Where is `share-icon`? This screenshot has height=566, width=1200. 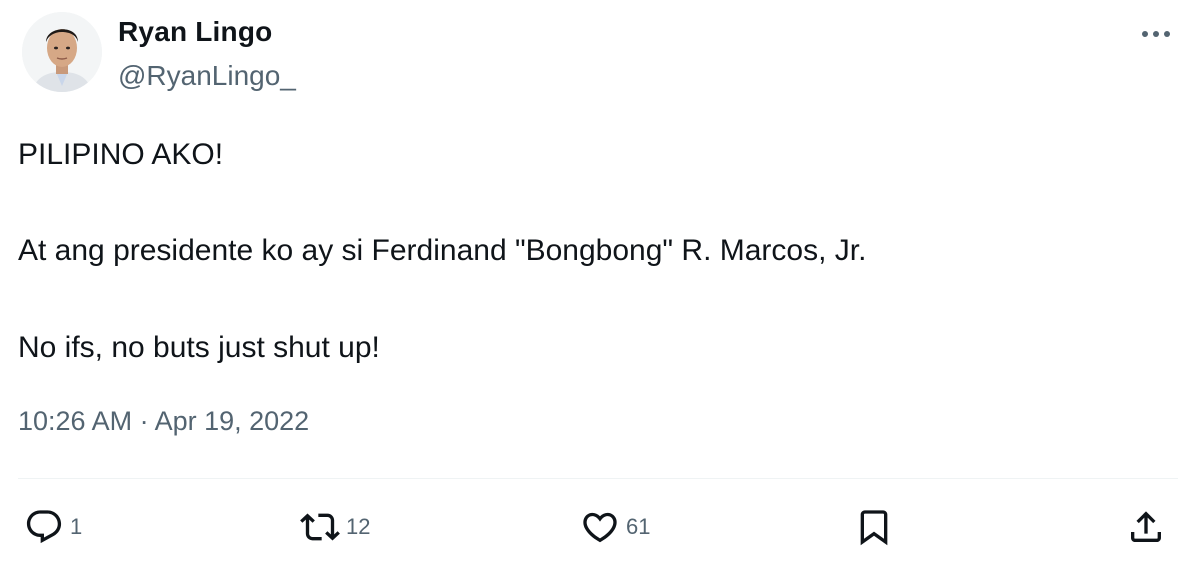 share-icon is located at coordinates (1146, 526).